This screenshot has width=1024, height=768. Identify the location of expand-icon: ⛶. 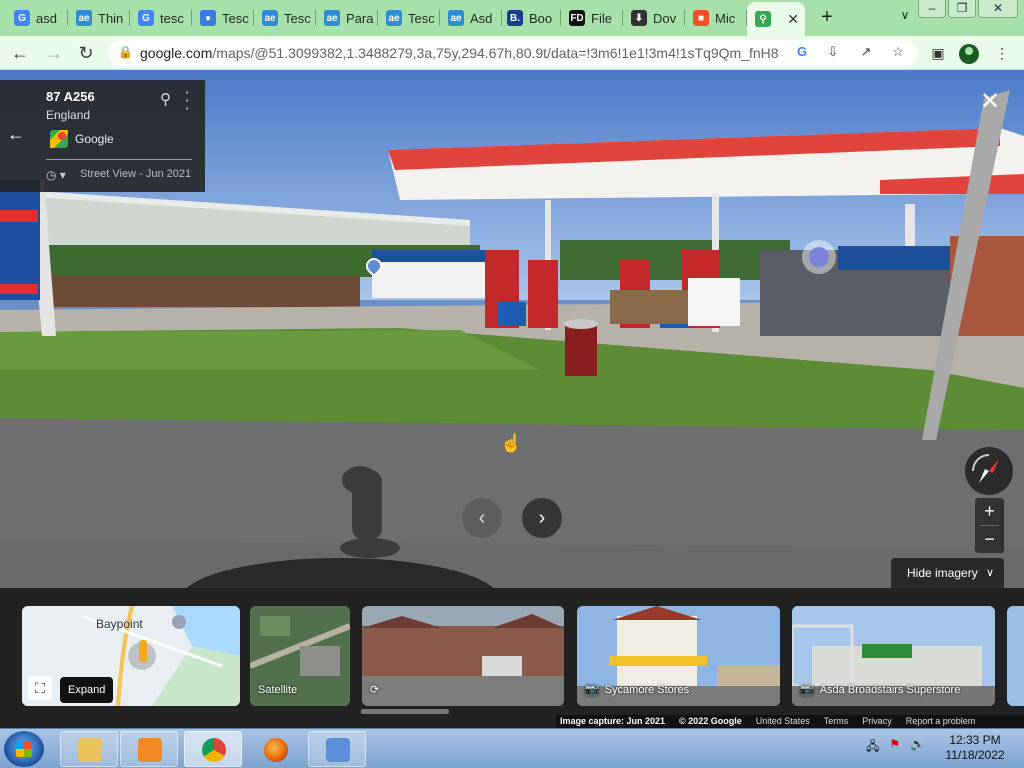
(40, 688).